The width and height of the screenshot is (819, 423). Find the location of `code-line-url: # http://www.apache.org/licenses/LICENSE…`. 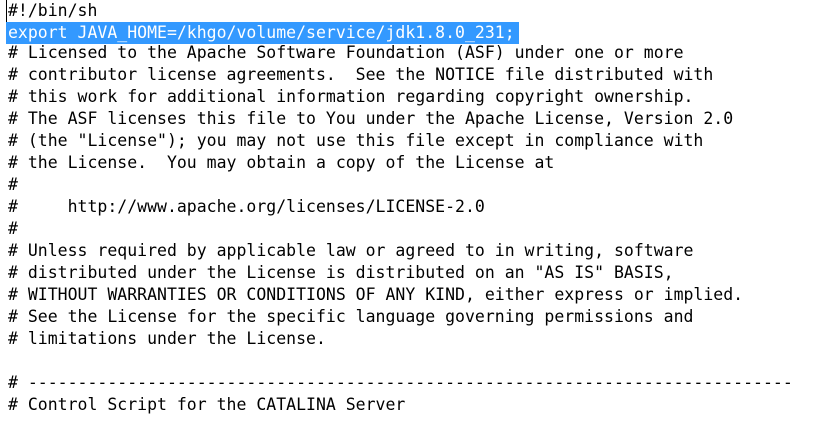

code-line-url: # http://www.apache.org/licenses/LICENSE… is located at coordinates (246, 207).